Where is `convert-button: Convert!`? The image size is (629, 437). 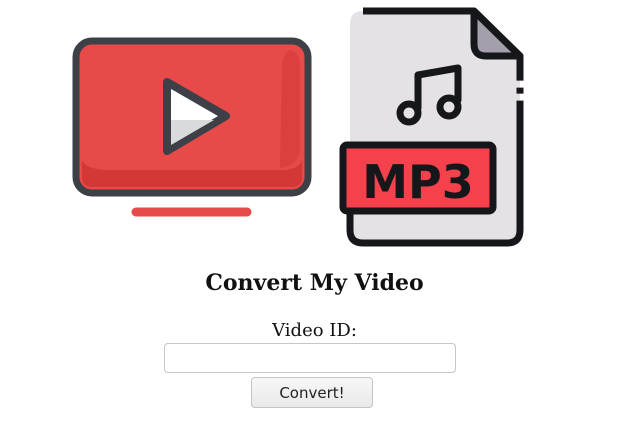
convert-button: Convert! is located at coordinates (312, 392).